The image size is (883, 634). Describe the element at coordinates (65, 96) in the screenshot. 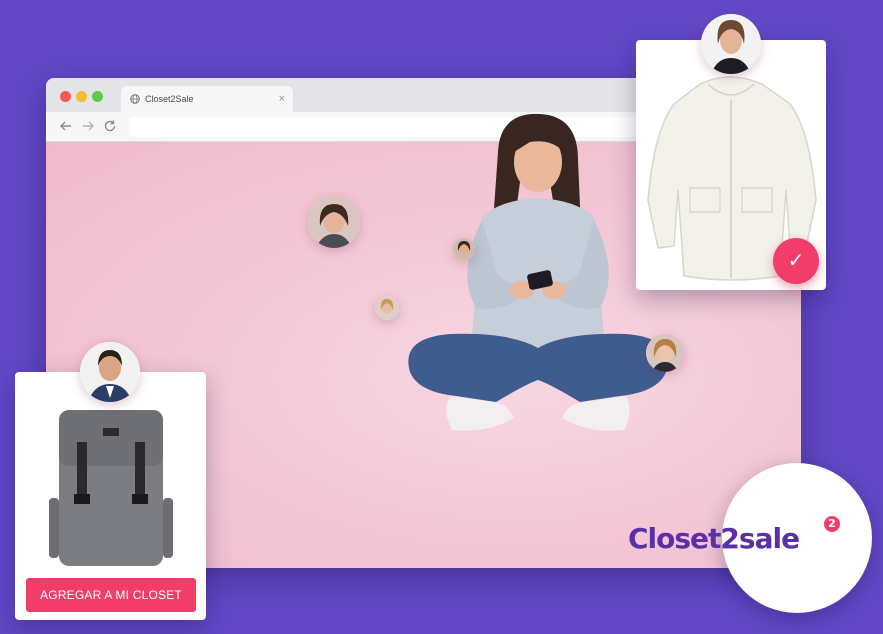

I see `window-close-dot` at that location.